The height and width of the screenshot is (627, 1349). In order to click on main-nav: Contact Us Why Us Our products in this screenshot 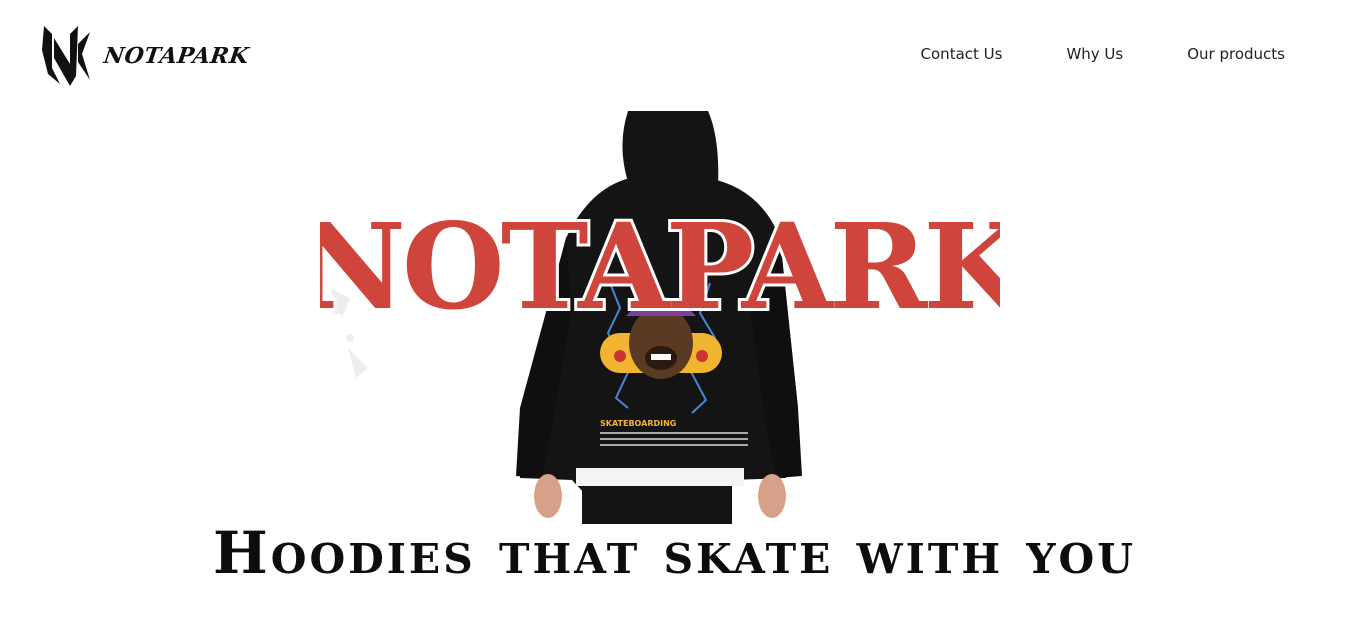, I will do `click(1103, 54)`.